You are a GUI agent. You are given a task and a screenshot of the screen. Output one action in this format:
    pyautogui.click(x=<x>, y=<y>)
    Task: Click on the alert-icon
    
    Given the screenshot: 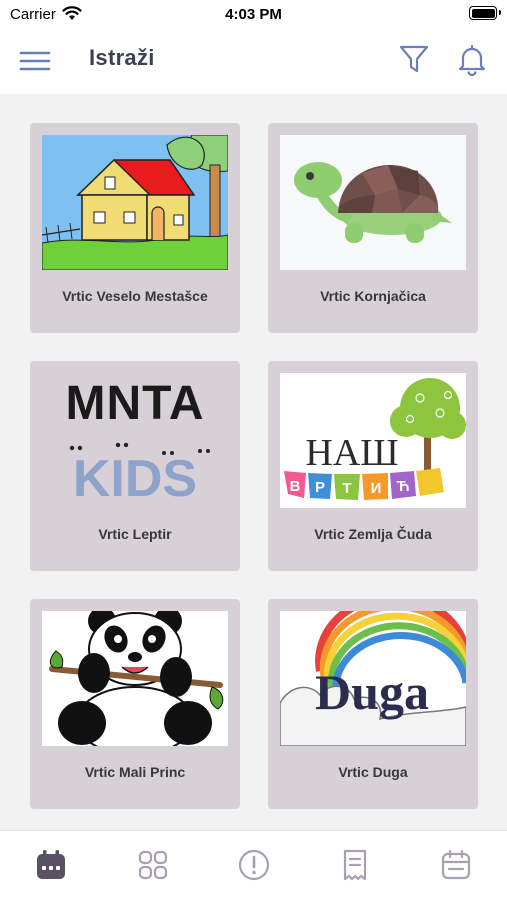 What is the action you would take?
    pyautogui.click(x=254, y=865)
    